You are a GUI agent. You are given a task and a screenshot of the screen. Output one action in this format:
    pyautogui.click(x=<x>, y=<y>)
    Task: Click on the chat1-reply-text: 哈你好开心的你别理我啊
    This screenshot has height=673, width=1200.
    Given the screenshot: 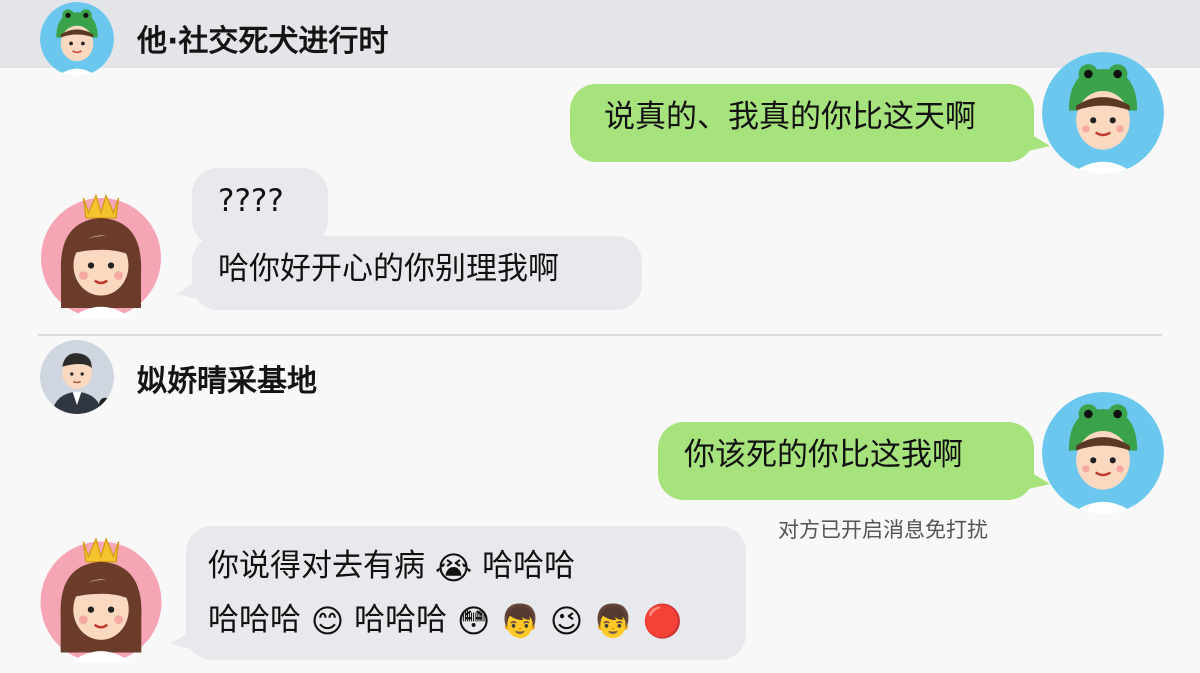 What is the action you would take?
    pyautogui.click(x=388, y=269)
    